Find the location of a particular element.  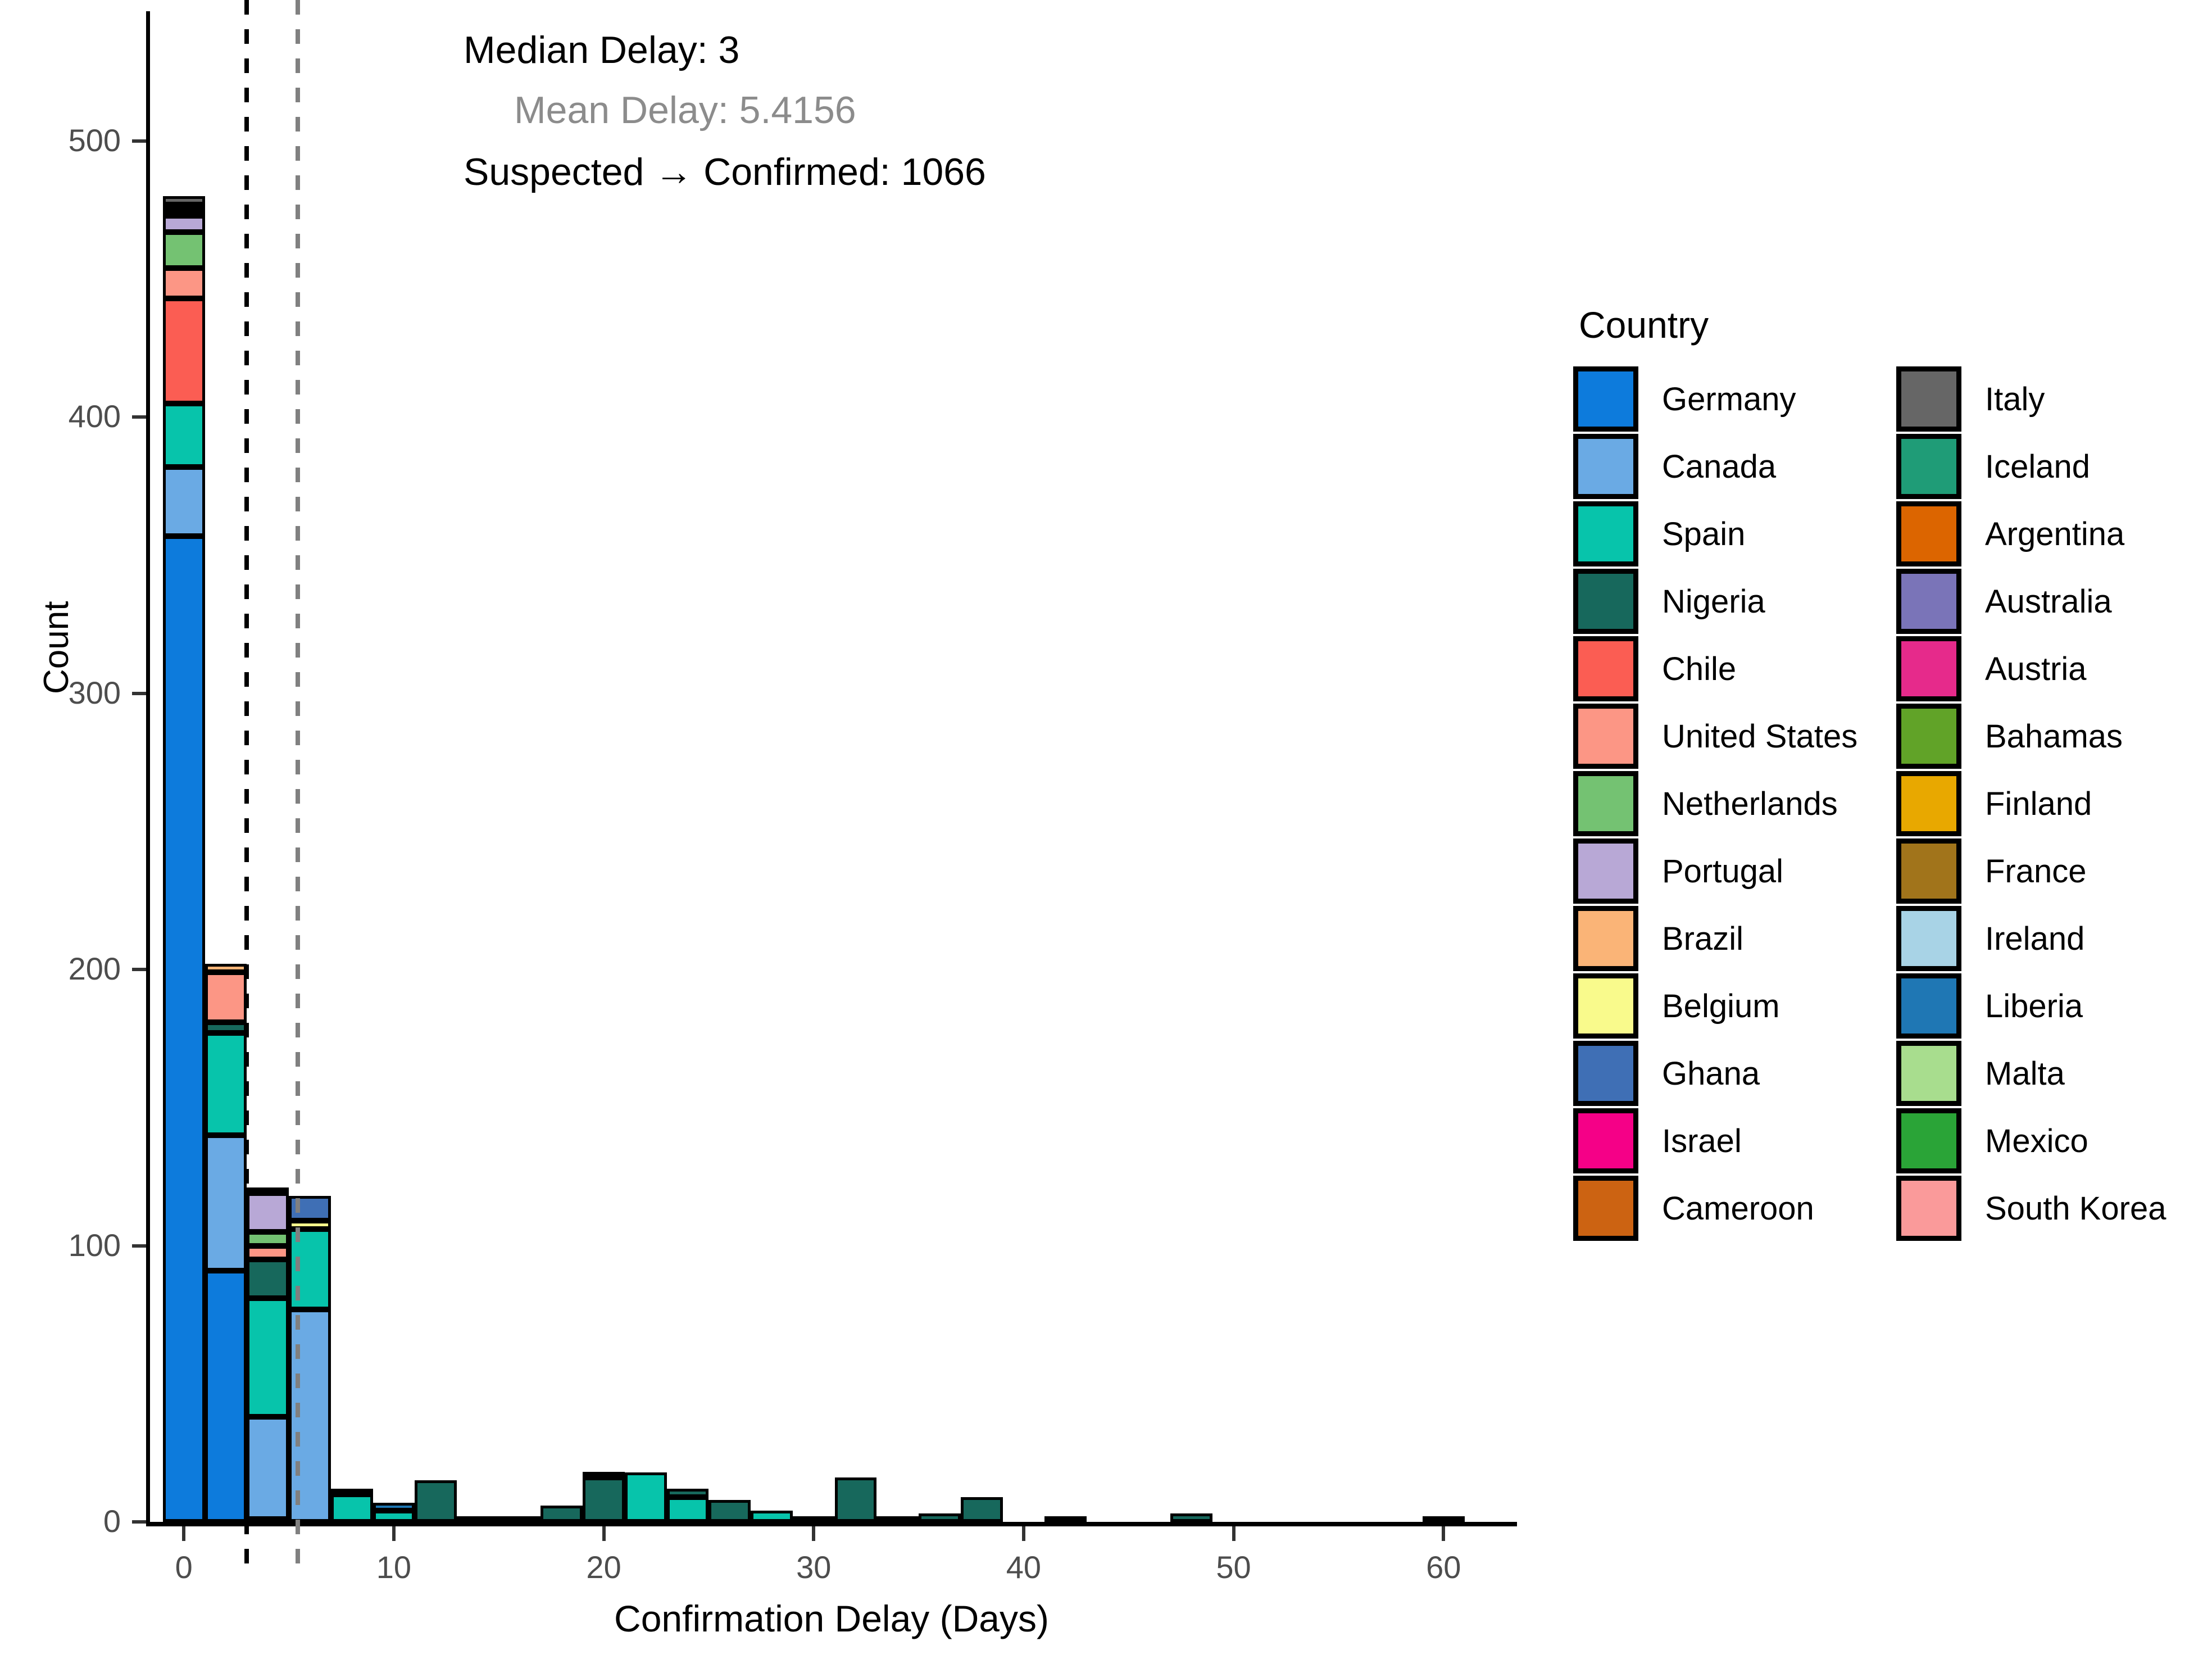

legend-item: Bahamas is located at coordinates (2042, 736).